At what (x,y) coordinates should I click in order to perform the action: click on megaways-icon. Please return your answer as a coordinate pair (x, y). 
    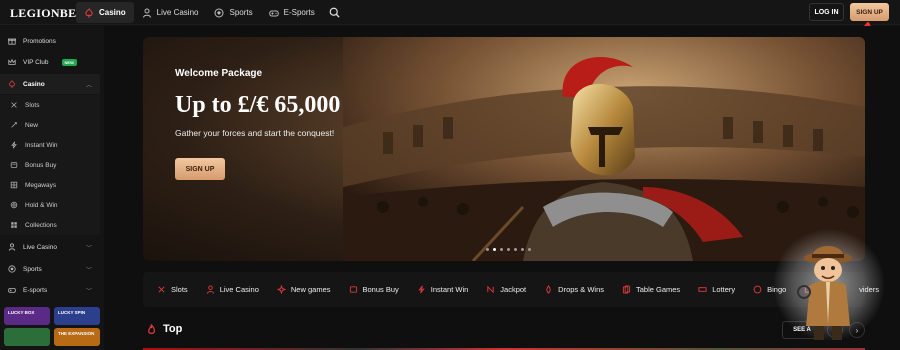
    Looking at the image, I should click on (14, 185).